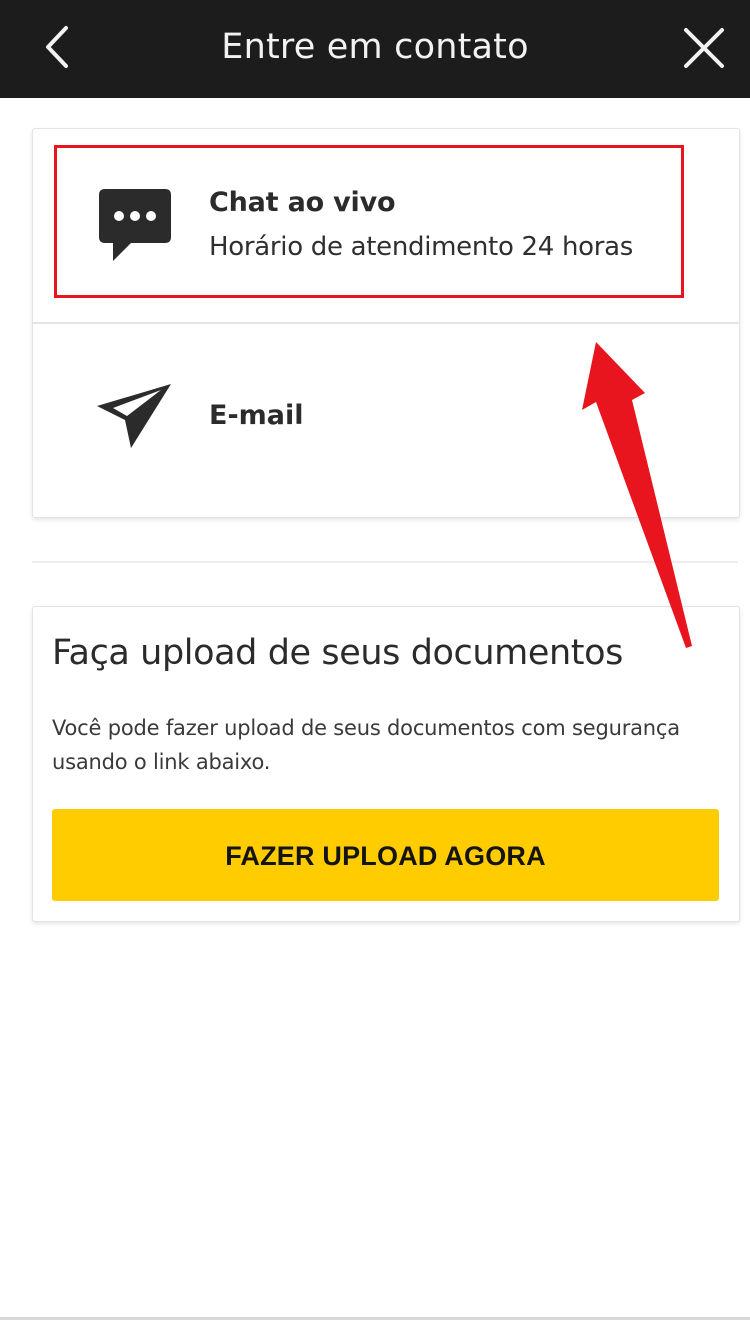  Describe the element at coordinates (385, 562) in the screenshot. I see `section-divider` at that location.